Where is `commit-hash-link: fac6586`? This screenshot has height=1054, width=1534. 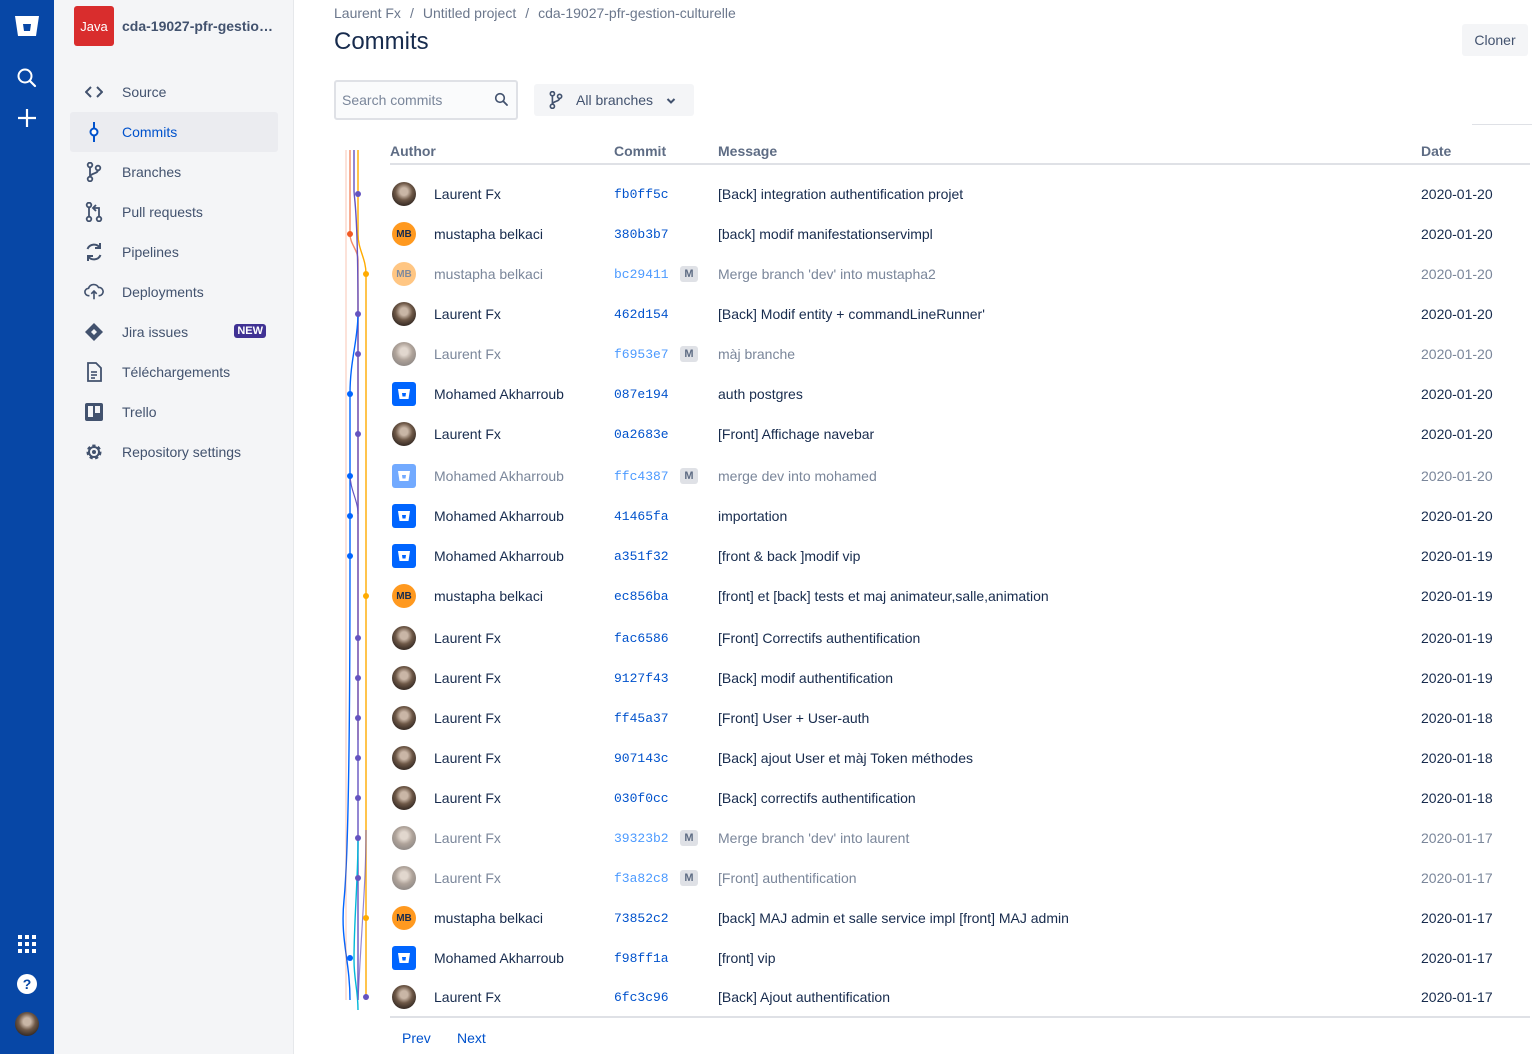
commit-hash-link: fac6586 is located at coordinates (641, 638).